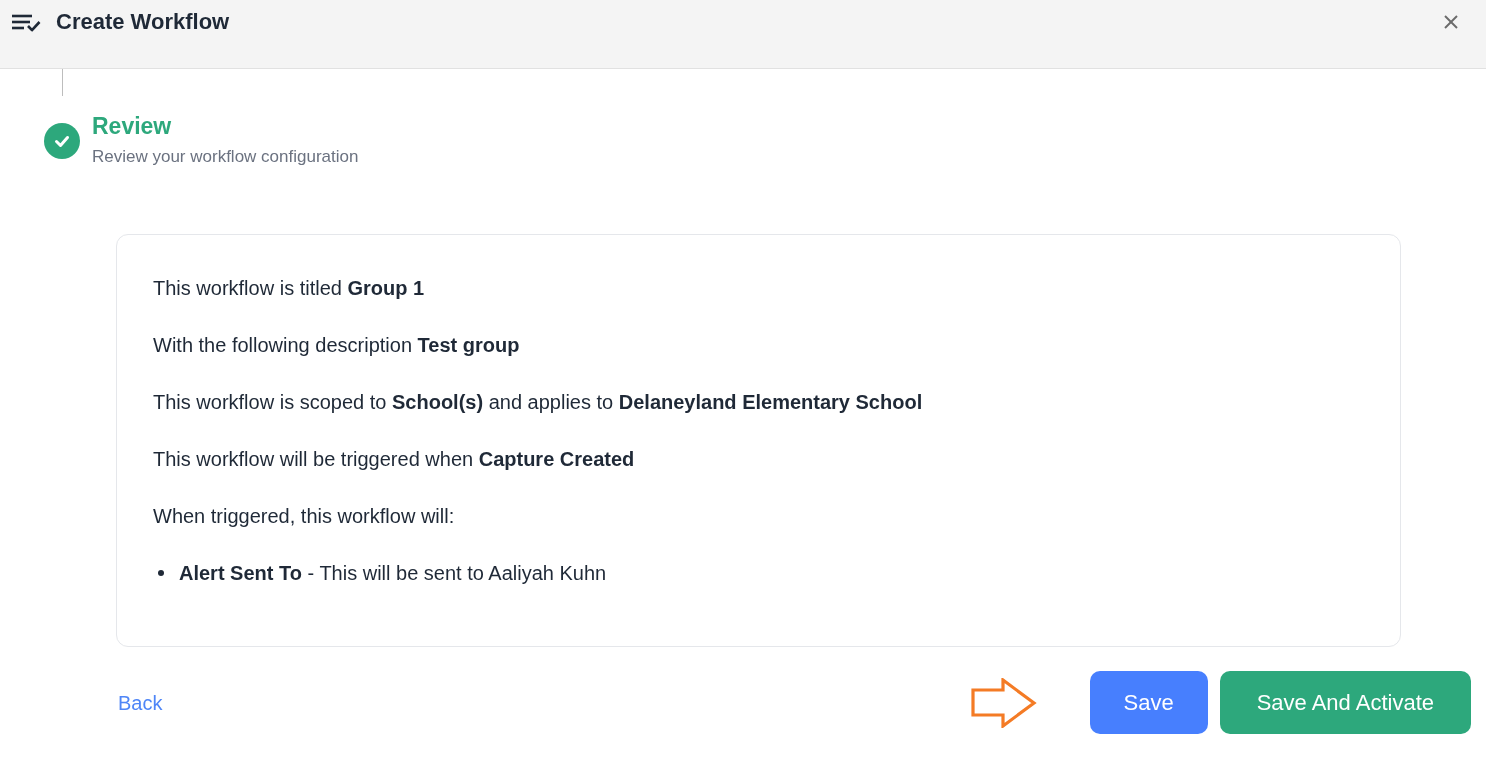  Describe the element at coordinates (336, 345) in the screenshot. I see `summary-line: With the following description Test group` at that location.